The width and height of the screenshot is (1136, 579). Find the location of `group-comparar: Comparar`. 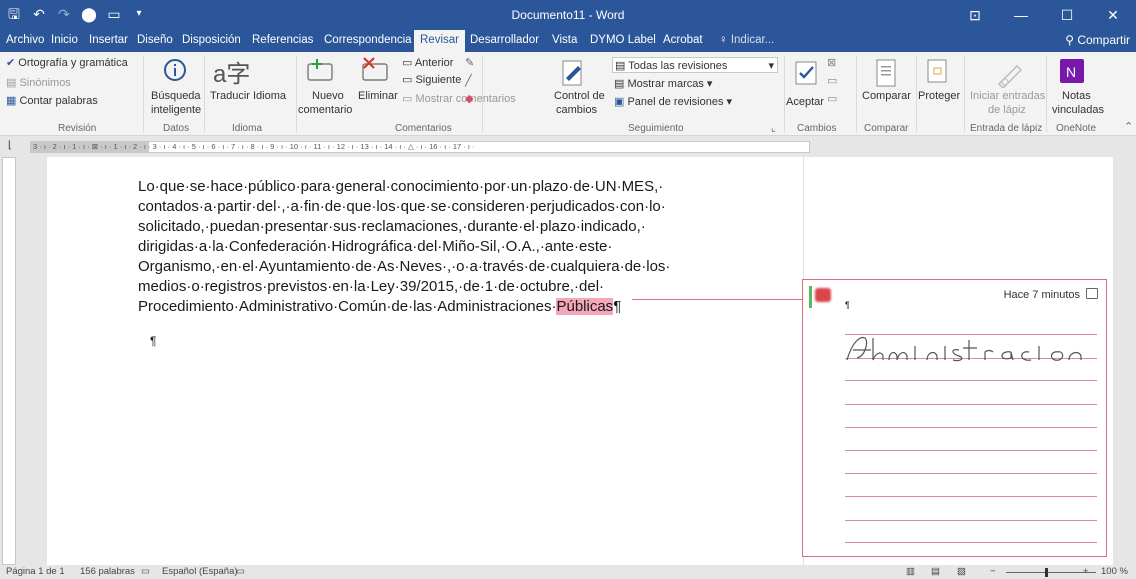

group-comparar: Comparar is located at coordinates (886, 128).